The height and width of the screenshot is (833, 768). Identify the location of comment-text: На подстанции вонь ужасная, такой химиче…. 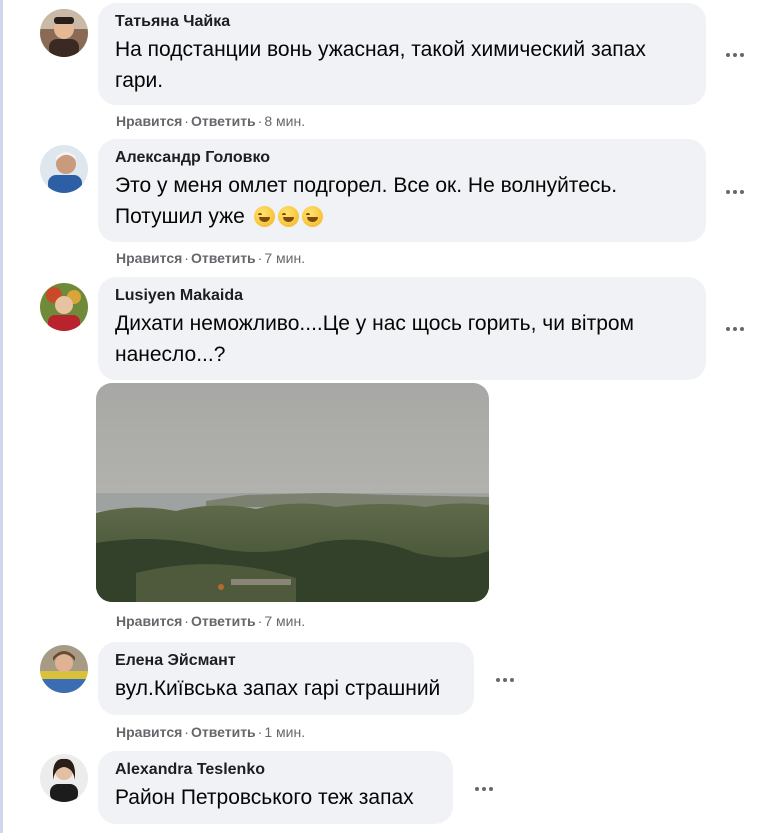
(380, 65).